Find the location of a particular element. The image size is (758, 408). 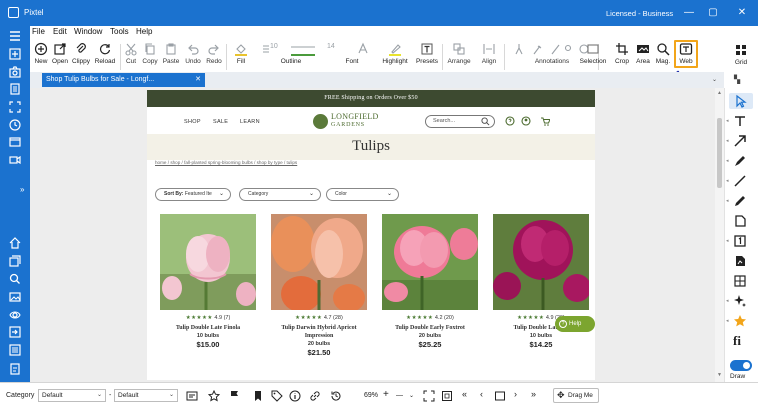

open-button: Open is located at coordinates (60, 56).